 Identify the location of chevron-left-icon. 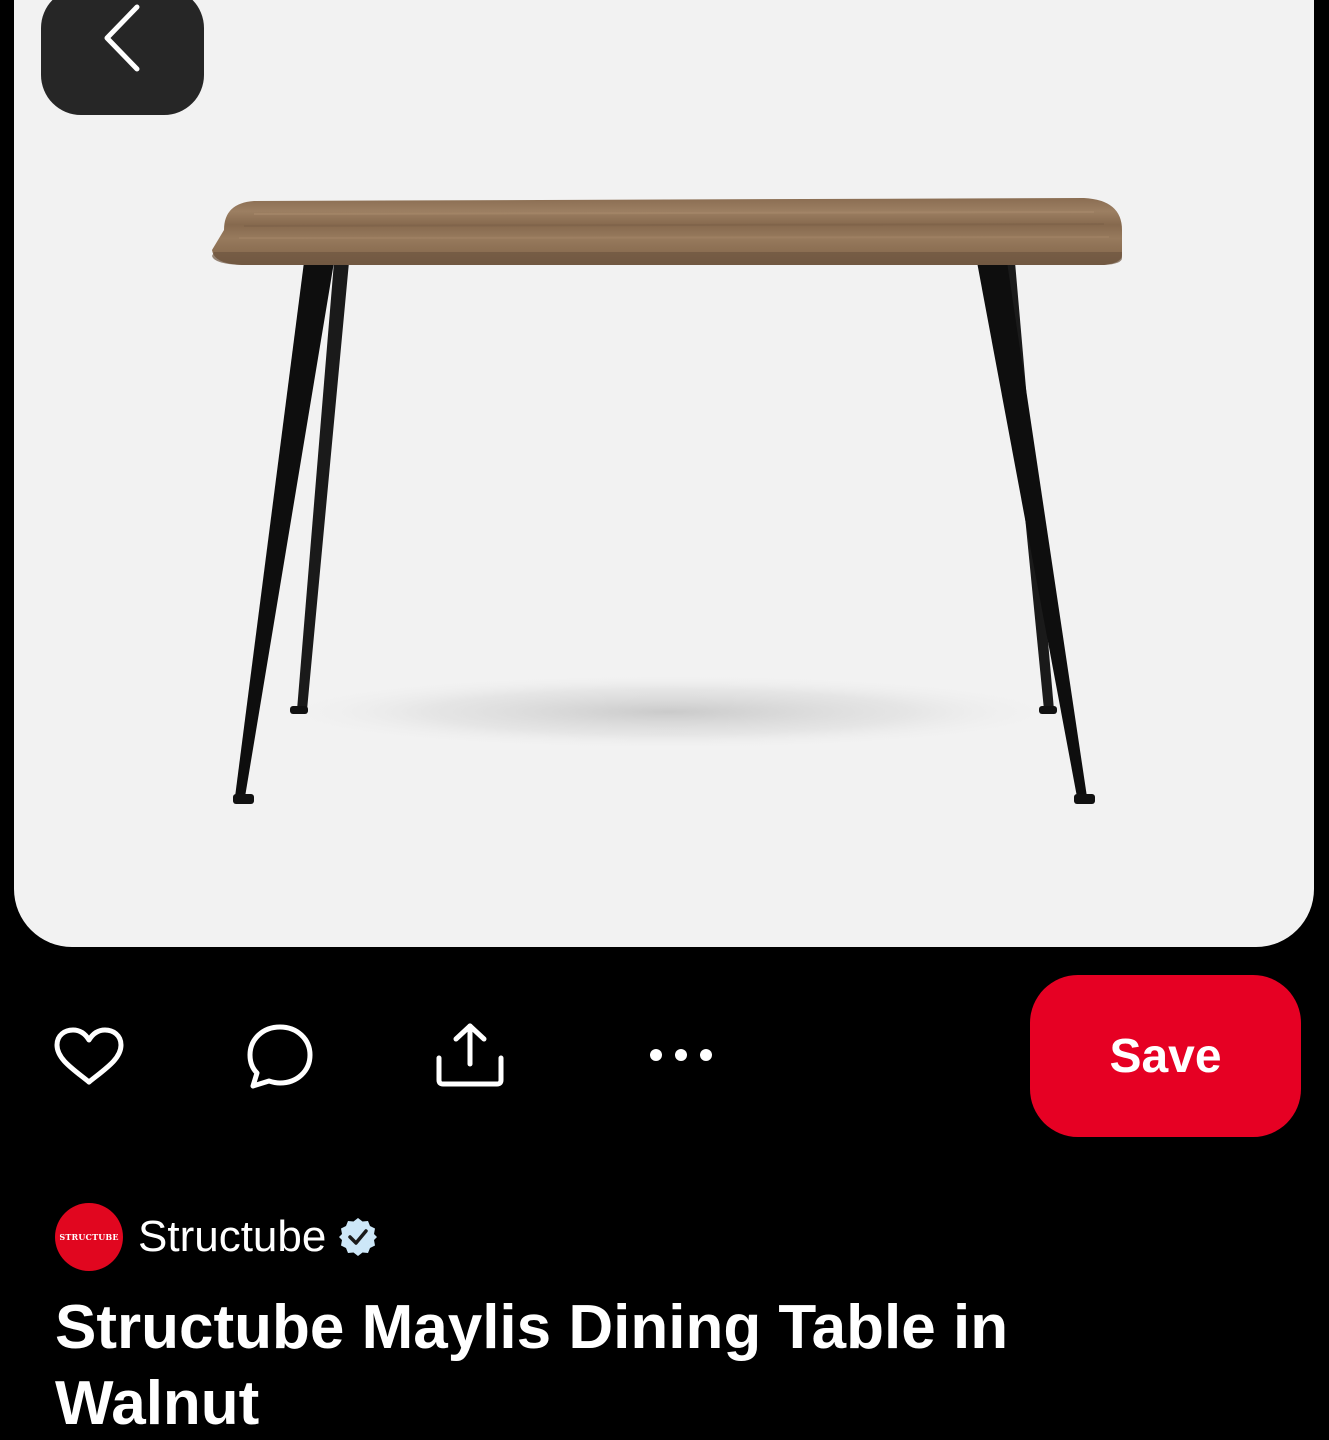
(121, 38).